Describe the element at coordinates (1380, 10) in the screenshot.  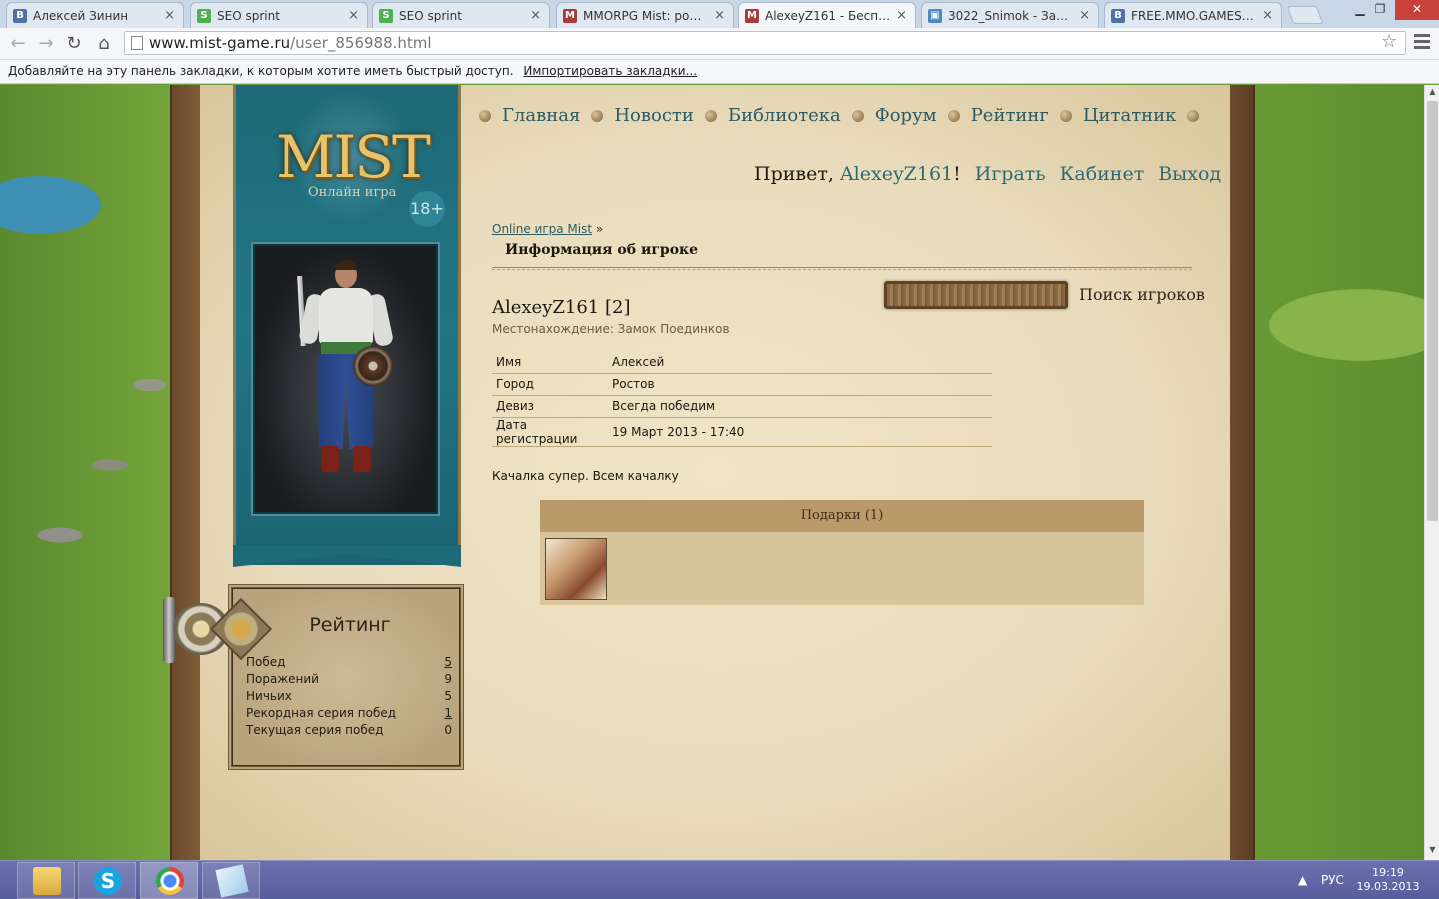
I see `restore-button: ❐` at that location.